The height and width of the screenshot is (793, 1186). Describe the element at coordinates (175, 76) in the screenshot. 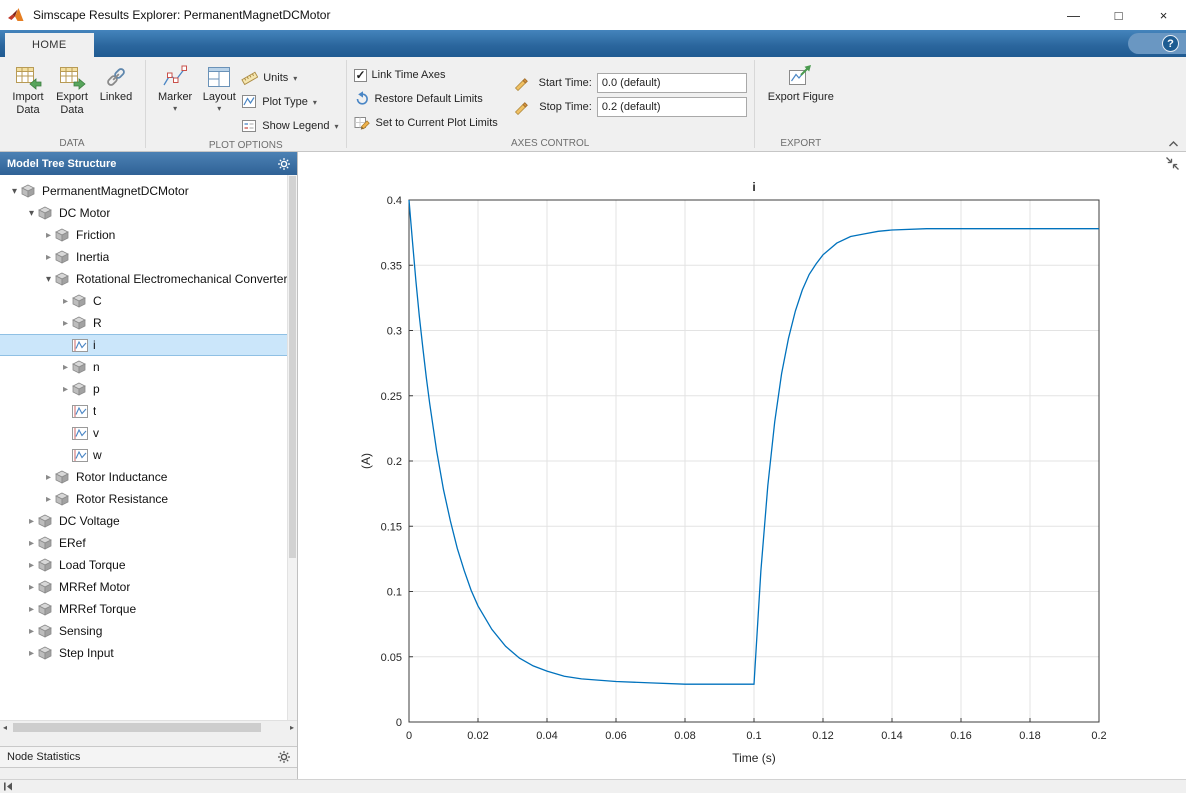

I see `marker-icon` at that location.